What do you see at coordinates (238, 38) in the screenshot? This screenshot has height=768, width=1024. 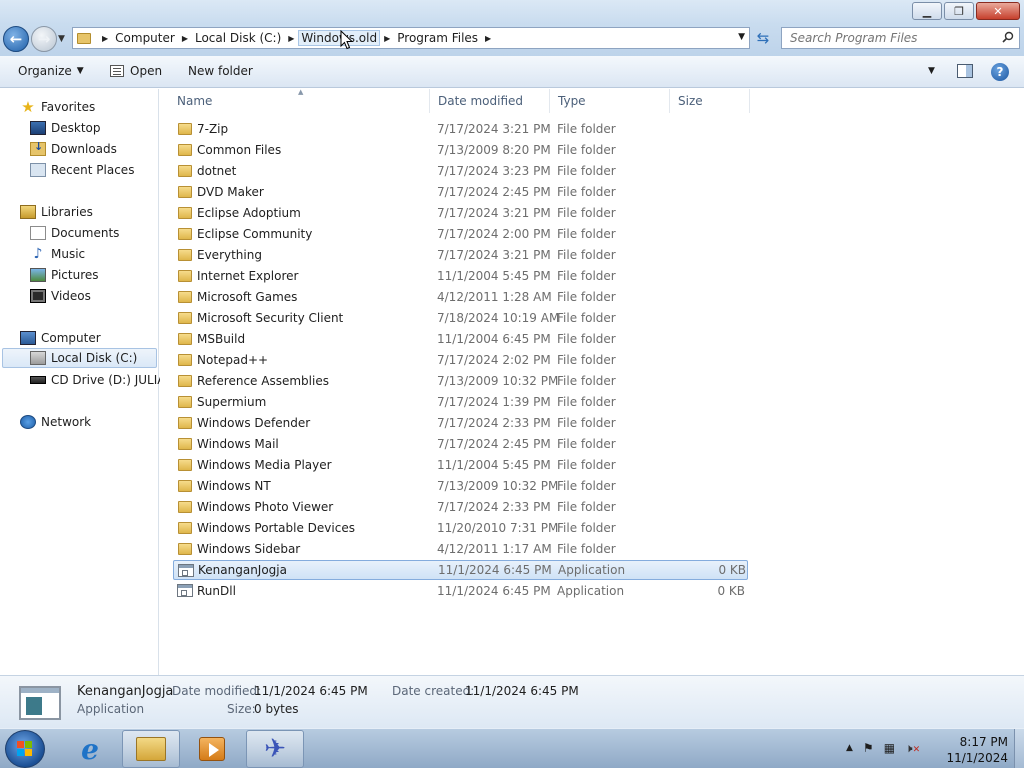 I see `breadcrumb-local-disk: Local Disk (C:)` at bounding box center [238, 38].